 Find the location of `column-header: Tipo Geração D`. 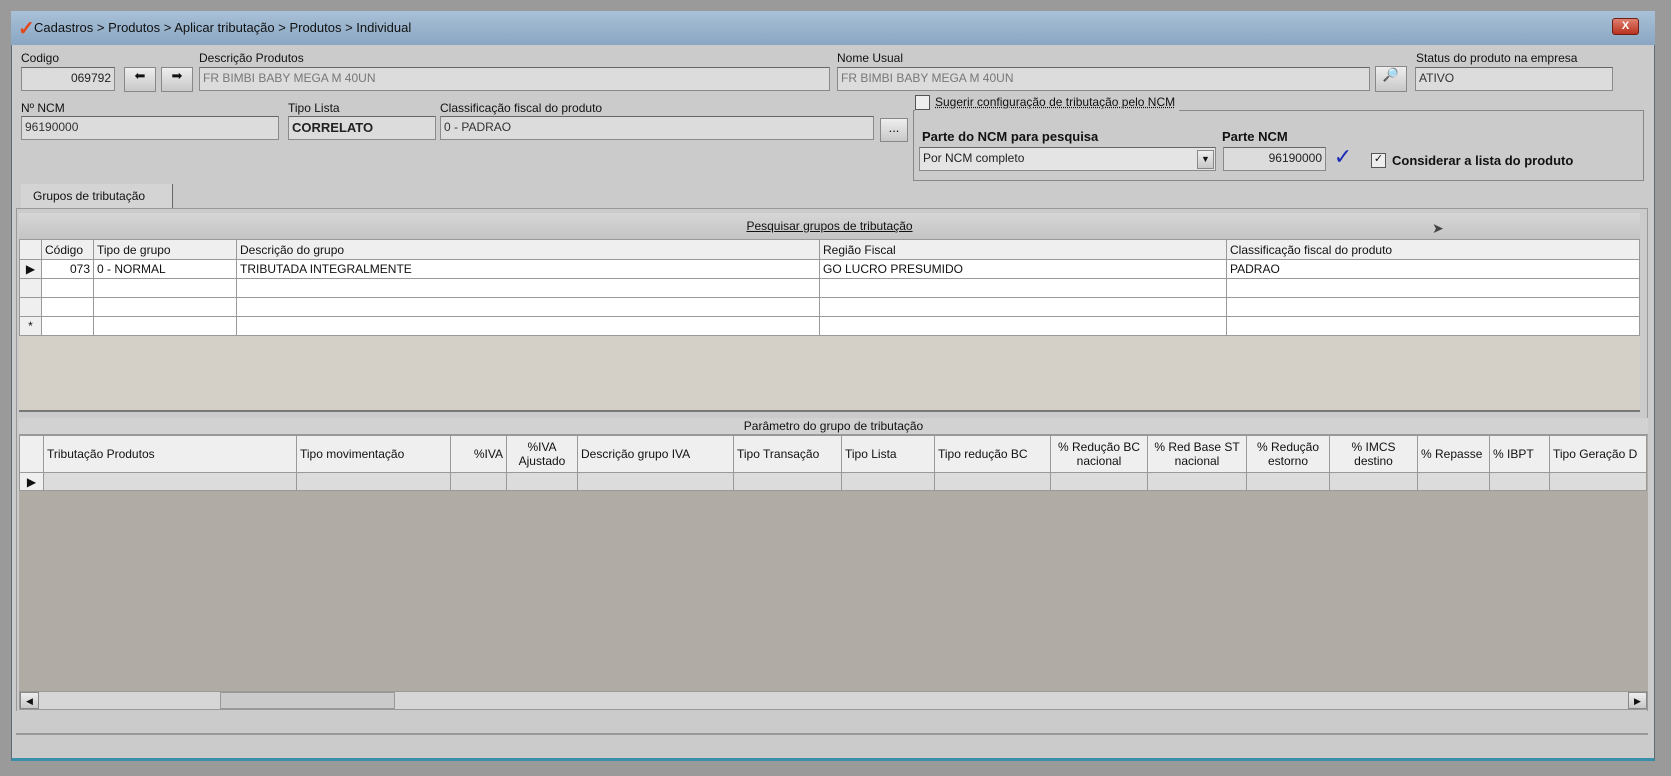

column-header: Tipo Geração D is located at coordinates (1598, 454).